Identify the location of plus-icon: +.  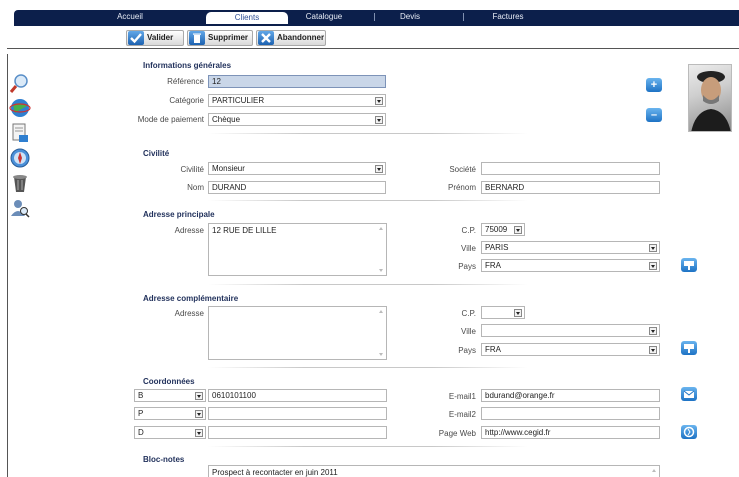
(654, 85).